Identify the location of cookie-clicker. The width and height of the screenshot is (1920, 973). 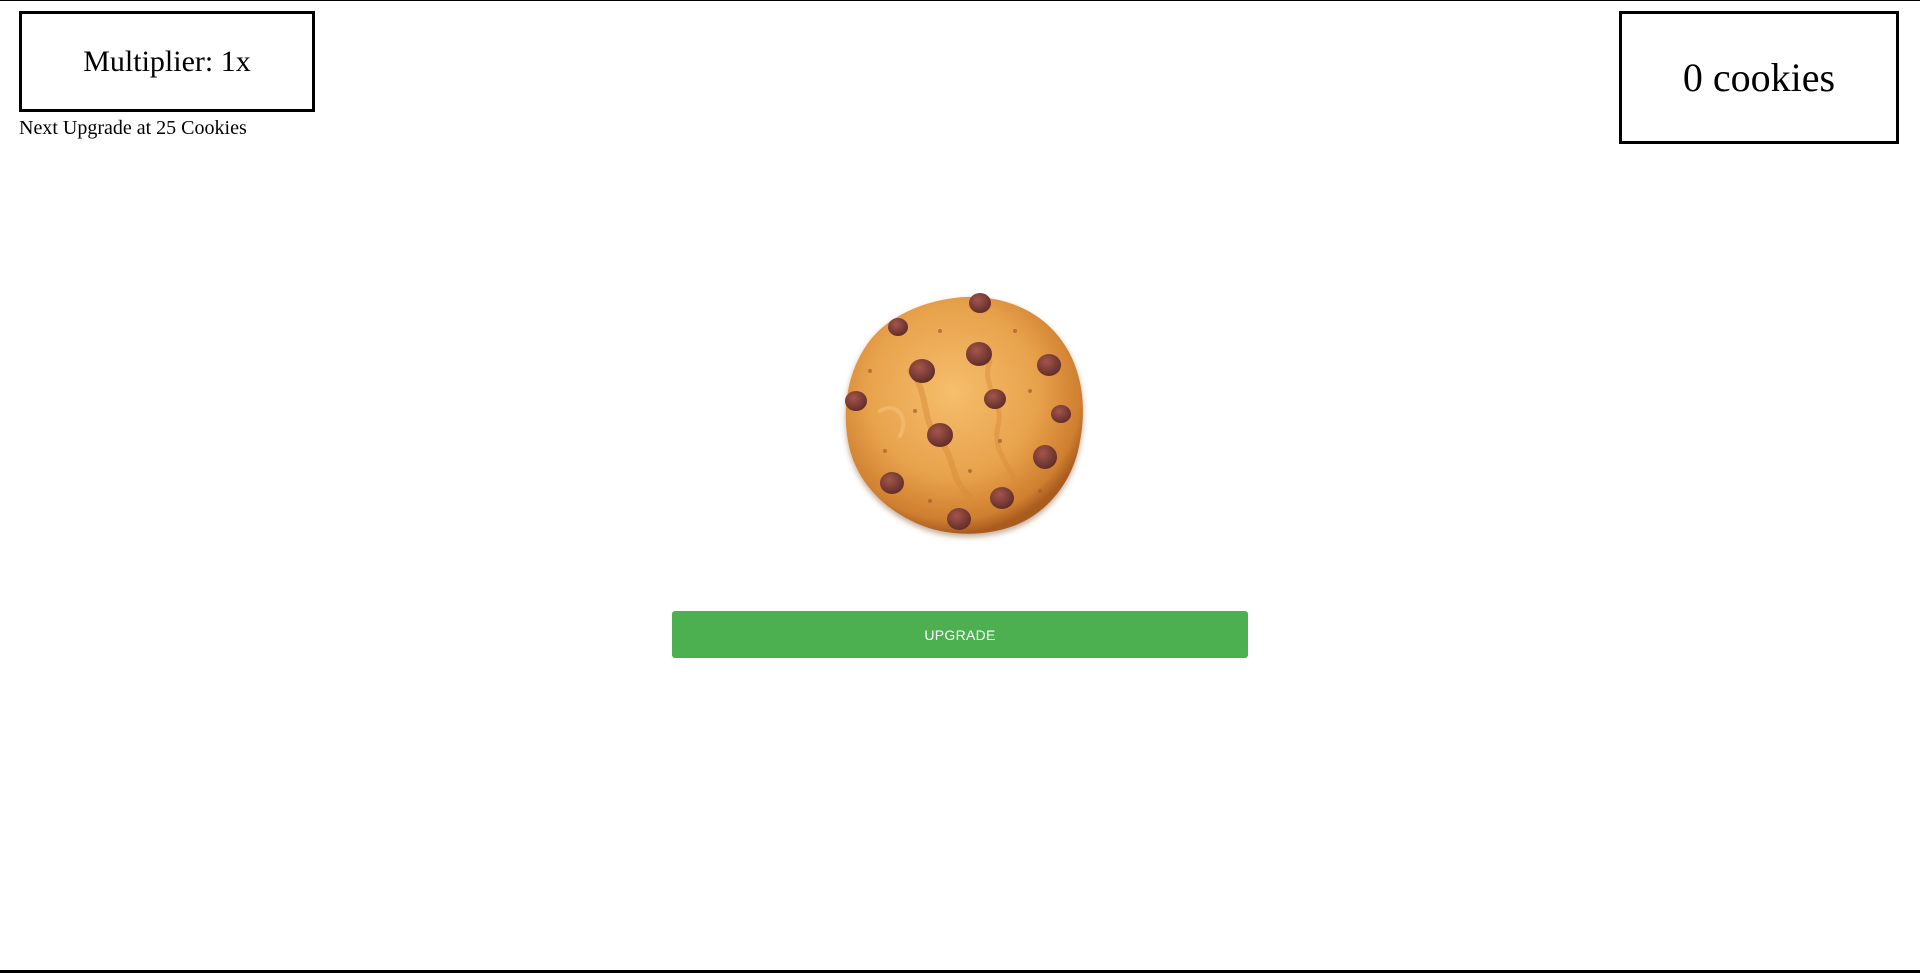
(965, 416).